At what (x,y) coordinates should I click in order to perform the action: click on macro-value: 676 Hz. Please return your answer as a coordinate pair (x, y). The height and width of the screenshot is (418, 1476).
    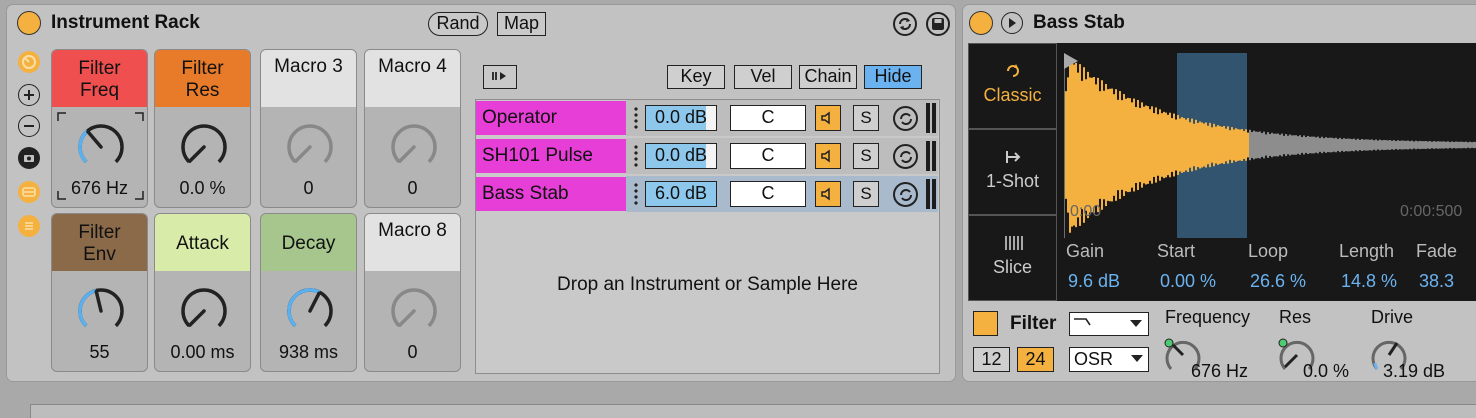
    Looking at the image, I should click on (99, 188).